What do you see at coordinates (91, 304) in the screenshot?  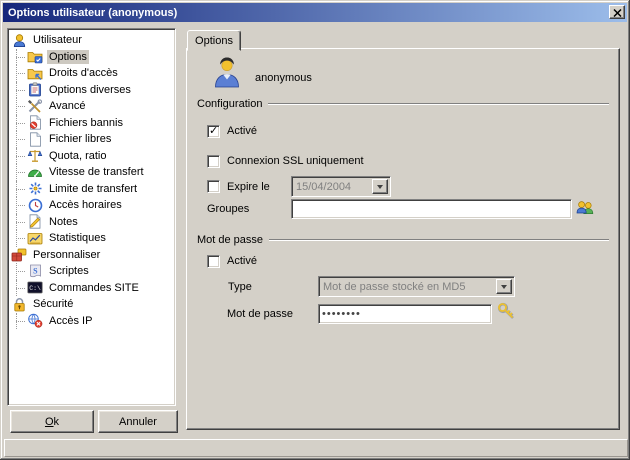 I see `sidebar-item-securite: Sécurité` at bounding box center [91, 304].